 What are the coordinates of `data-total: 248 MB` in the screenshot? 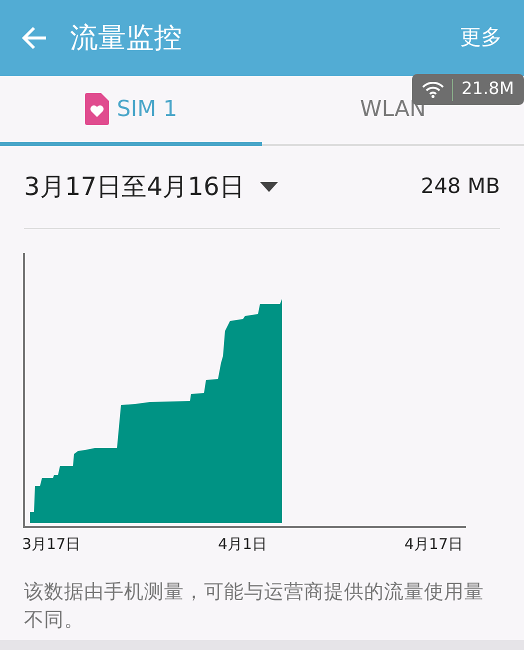 It's located at (460, 186).